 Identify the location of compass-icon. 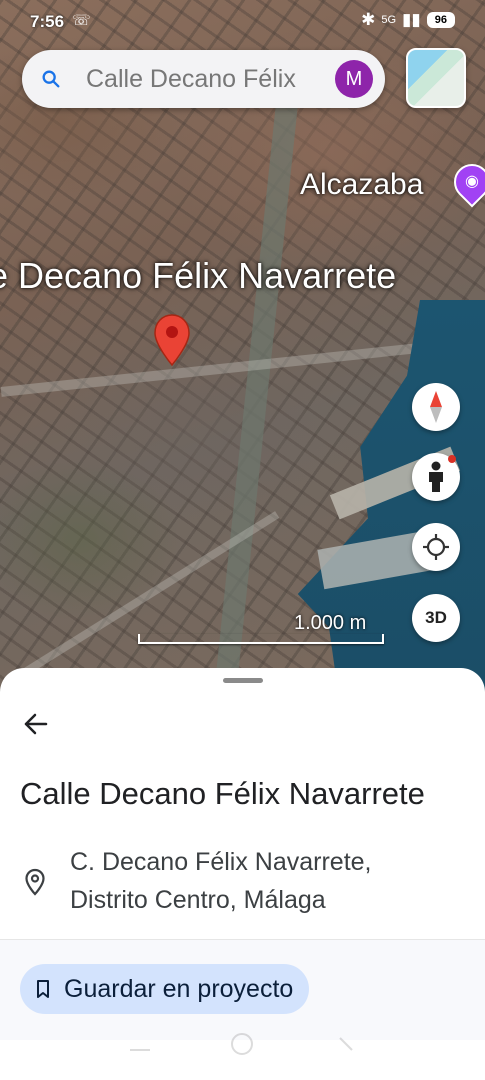
(436, 407).